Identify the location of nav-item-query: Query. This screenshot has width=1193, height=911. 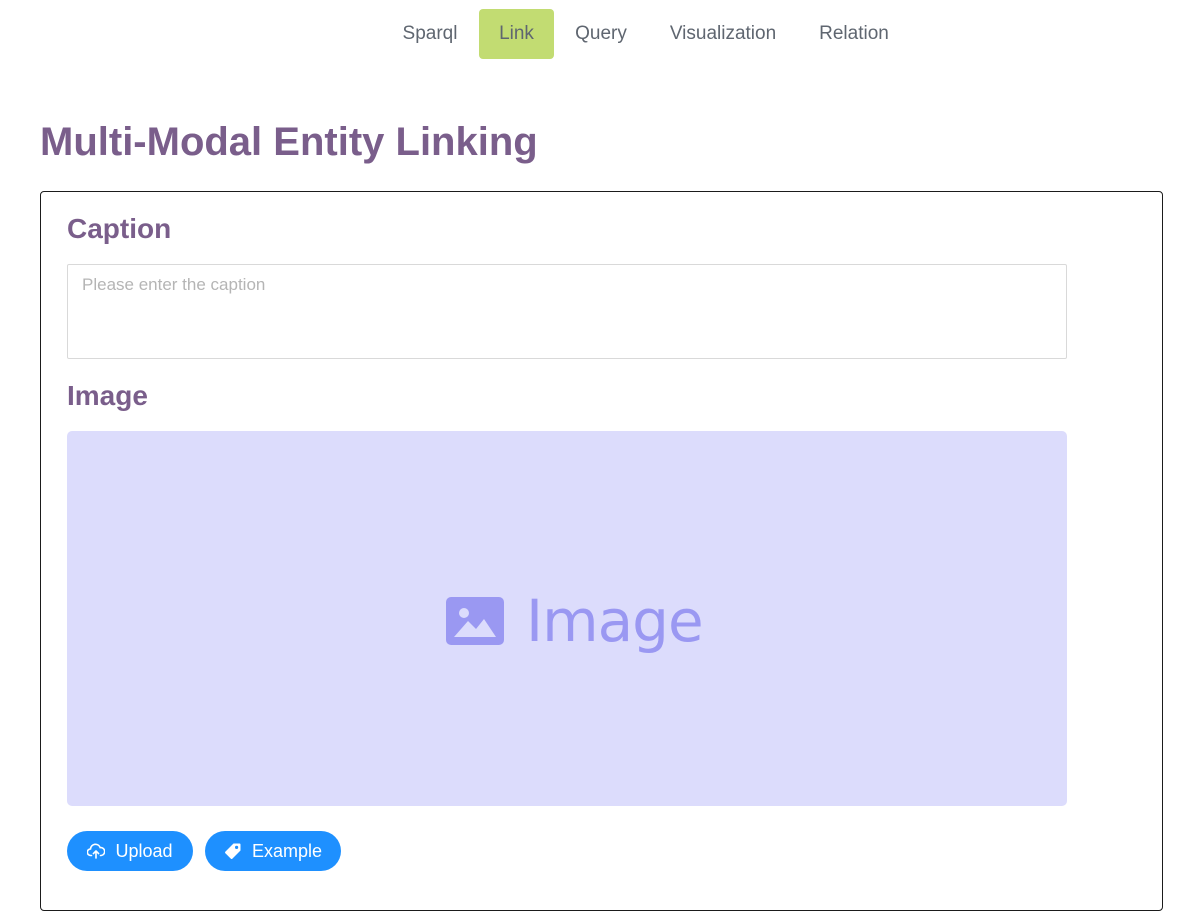
(601, 34).